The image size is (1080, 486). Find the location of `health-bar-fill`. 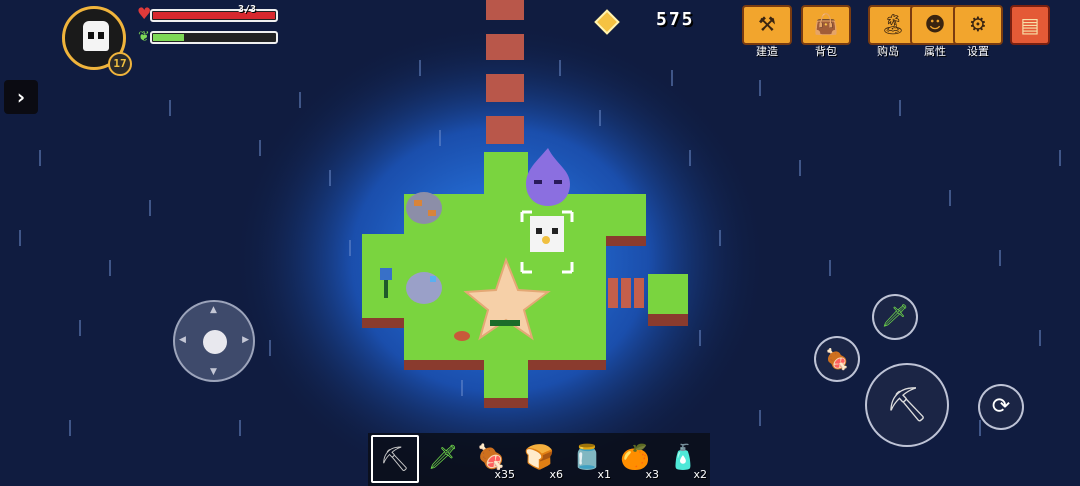

health-bar-fill is located at coordinates (214, 15).